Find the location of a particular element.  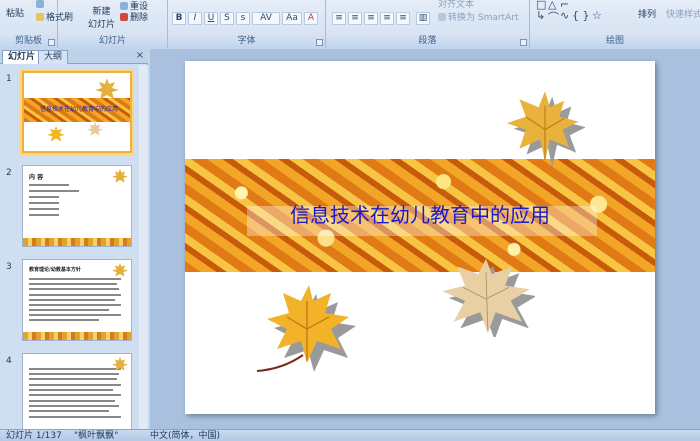

slides-group: 新建 幻灯片 重设 删除 幻灯片 is located at coordinates (113, 24).